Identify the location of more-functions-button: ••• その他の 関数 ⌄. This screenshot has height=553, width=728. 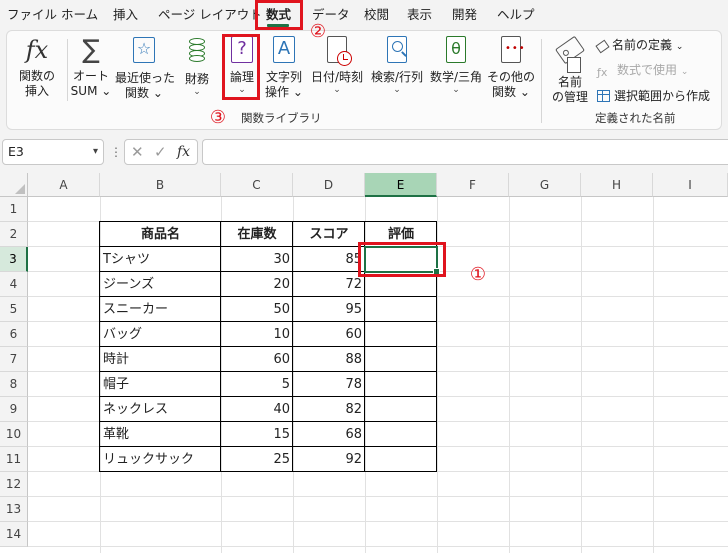
(511, 67).